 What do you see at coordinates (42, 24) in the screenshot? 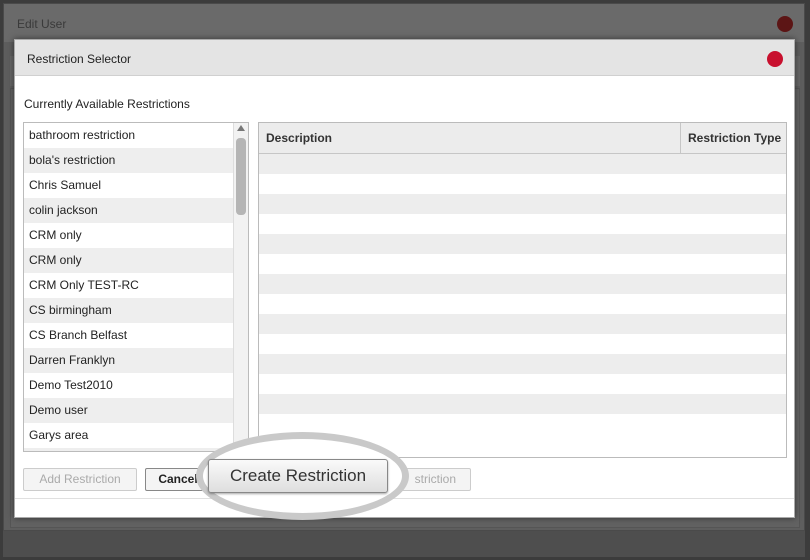
I see `edit-user-title: Edit User` at bounding box center [42, 24].